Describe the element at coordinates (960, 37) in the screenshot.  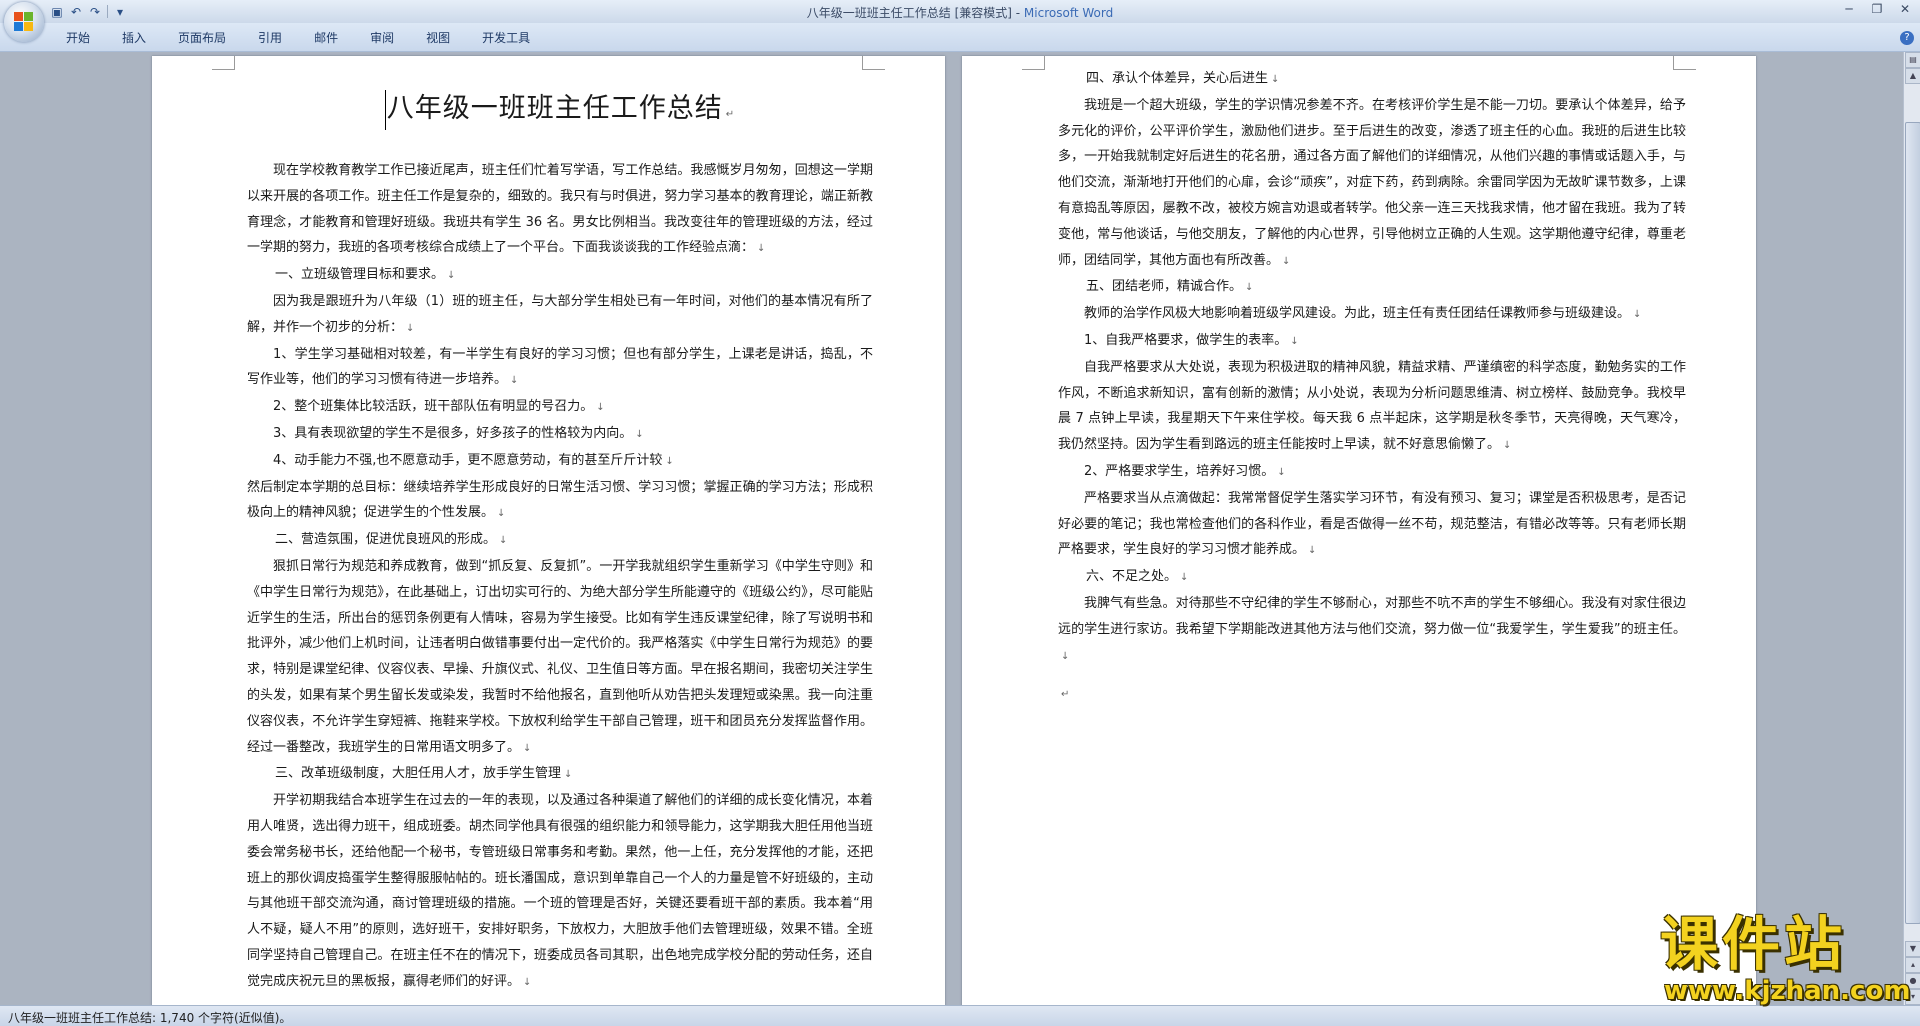
I see `ribbon: 开始 插入 页面布局 引用 邮件 审阅 视图 开发工具 ?` at that location.